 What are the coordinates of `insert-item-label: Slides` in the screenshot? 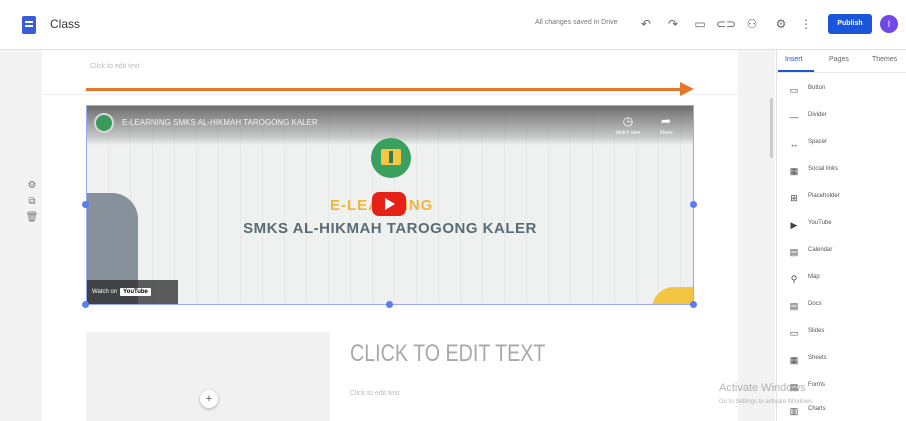 It's located at (816, 331).